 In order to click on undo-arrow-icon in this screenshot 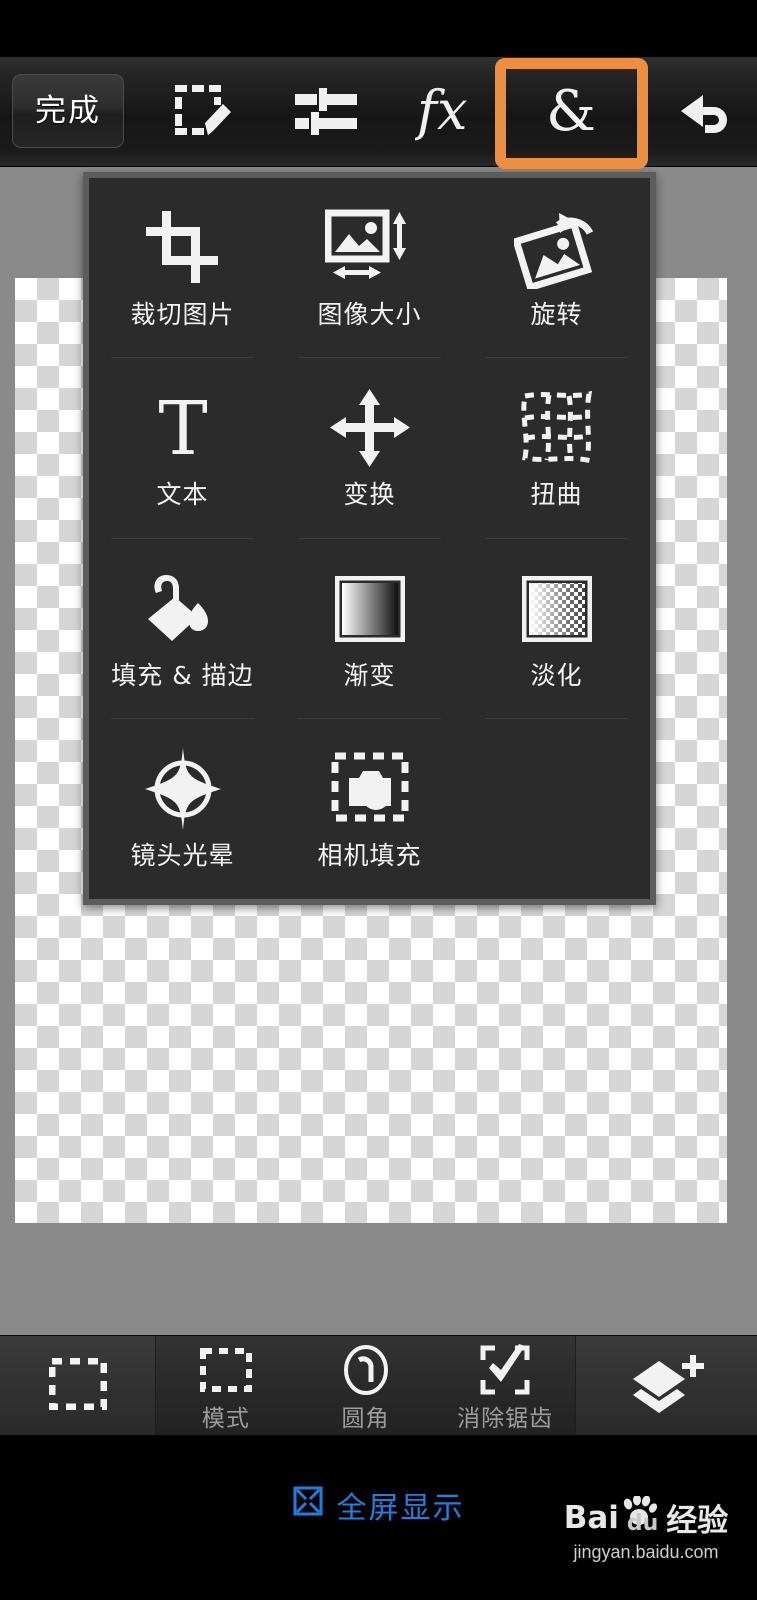, I will do `click(703, 112)`.